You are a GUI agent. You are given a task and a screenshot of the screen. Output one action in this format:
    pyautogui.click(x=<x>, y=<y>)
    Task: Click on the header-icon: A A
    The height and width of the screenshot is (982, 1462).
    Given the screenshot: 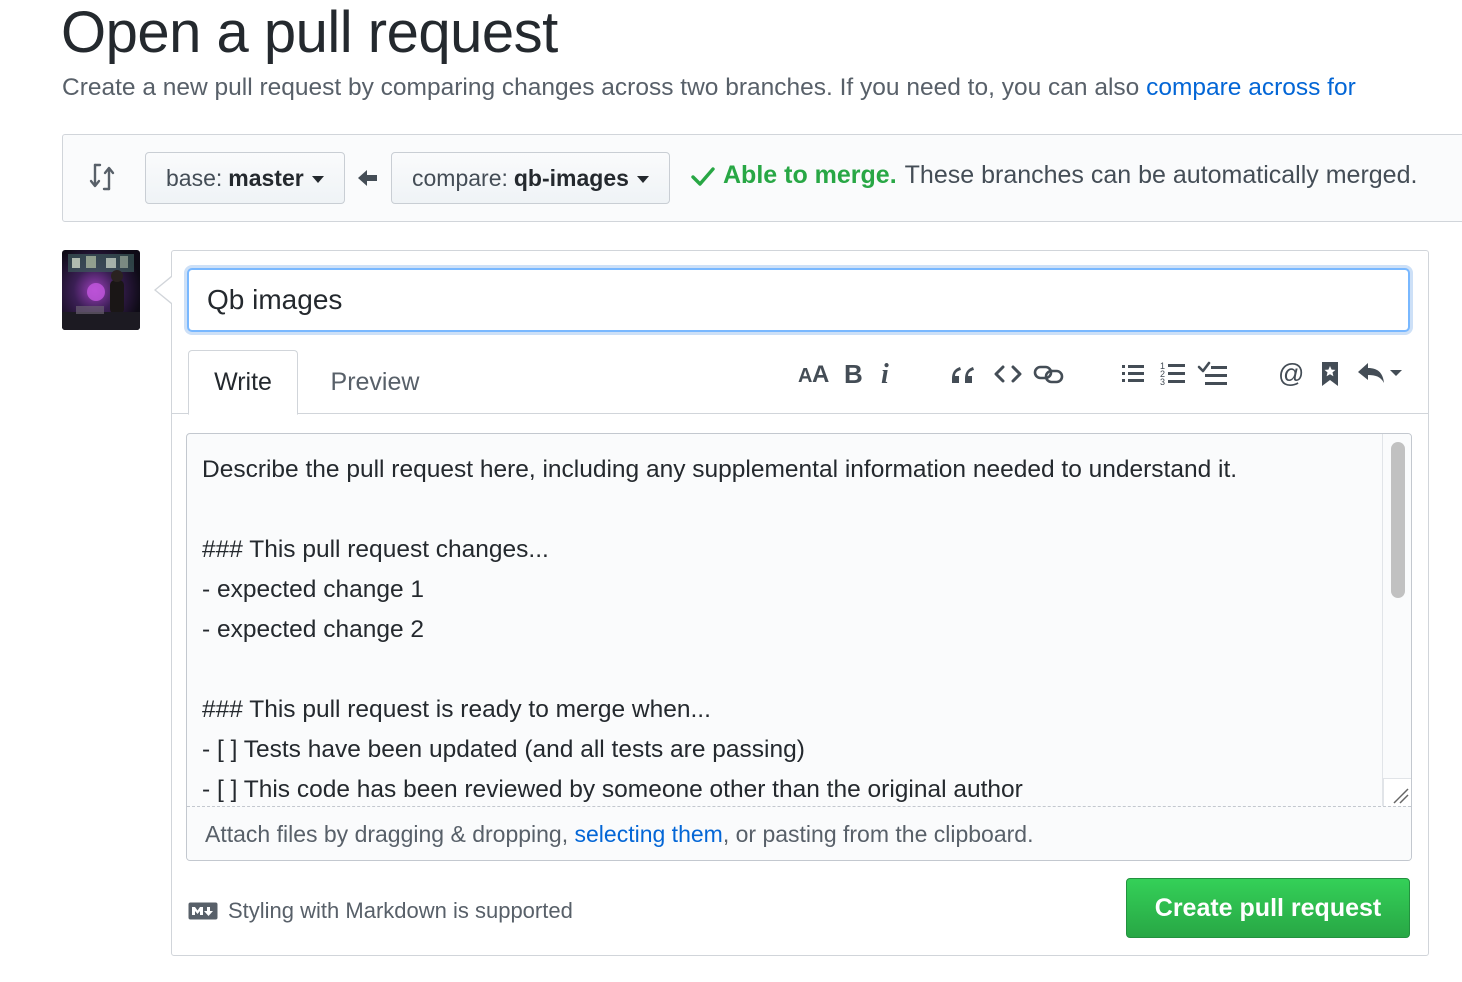 What is the action you would take?
    pyautogui.click(x=814, y=374)
    